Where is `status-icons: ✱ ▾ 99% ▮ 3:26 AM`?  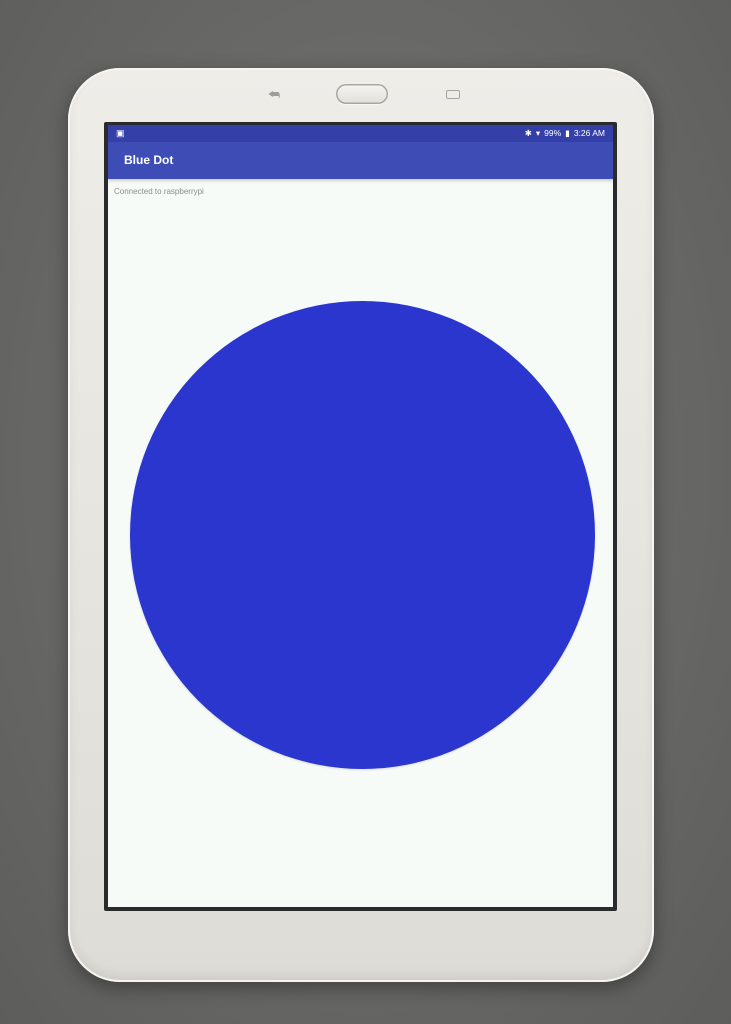
status-icons: ✱ ▾ 99% ▮ 3:26 AM is located at coordinates (565, 133).